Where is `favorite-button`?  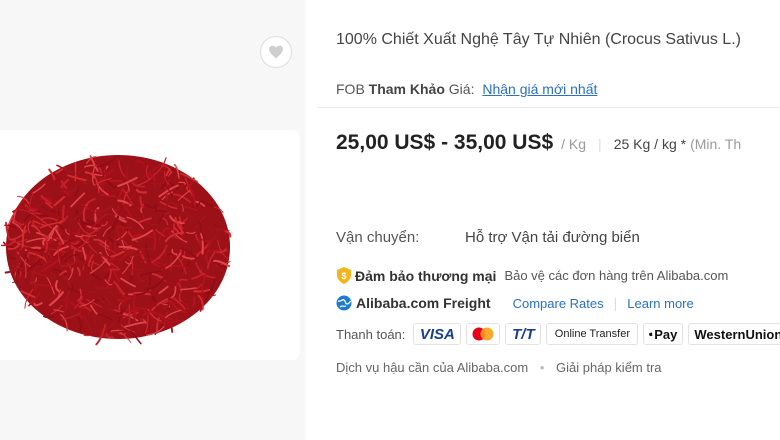
favorite-button is located at coordinates (276, 52).